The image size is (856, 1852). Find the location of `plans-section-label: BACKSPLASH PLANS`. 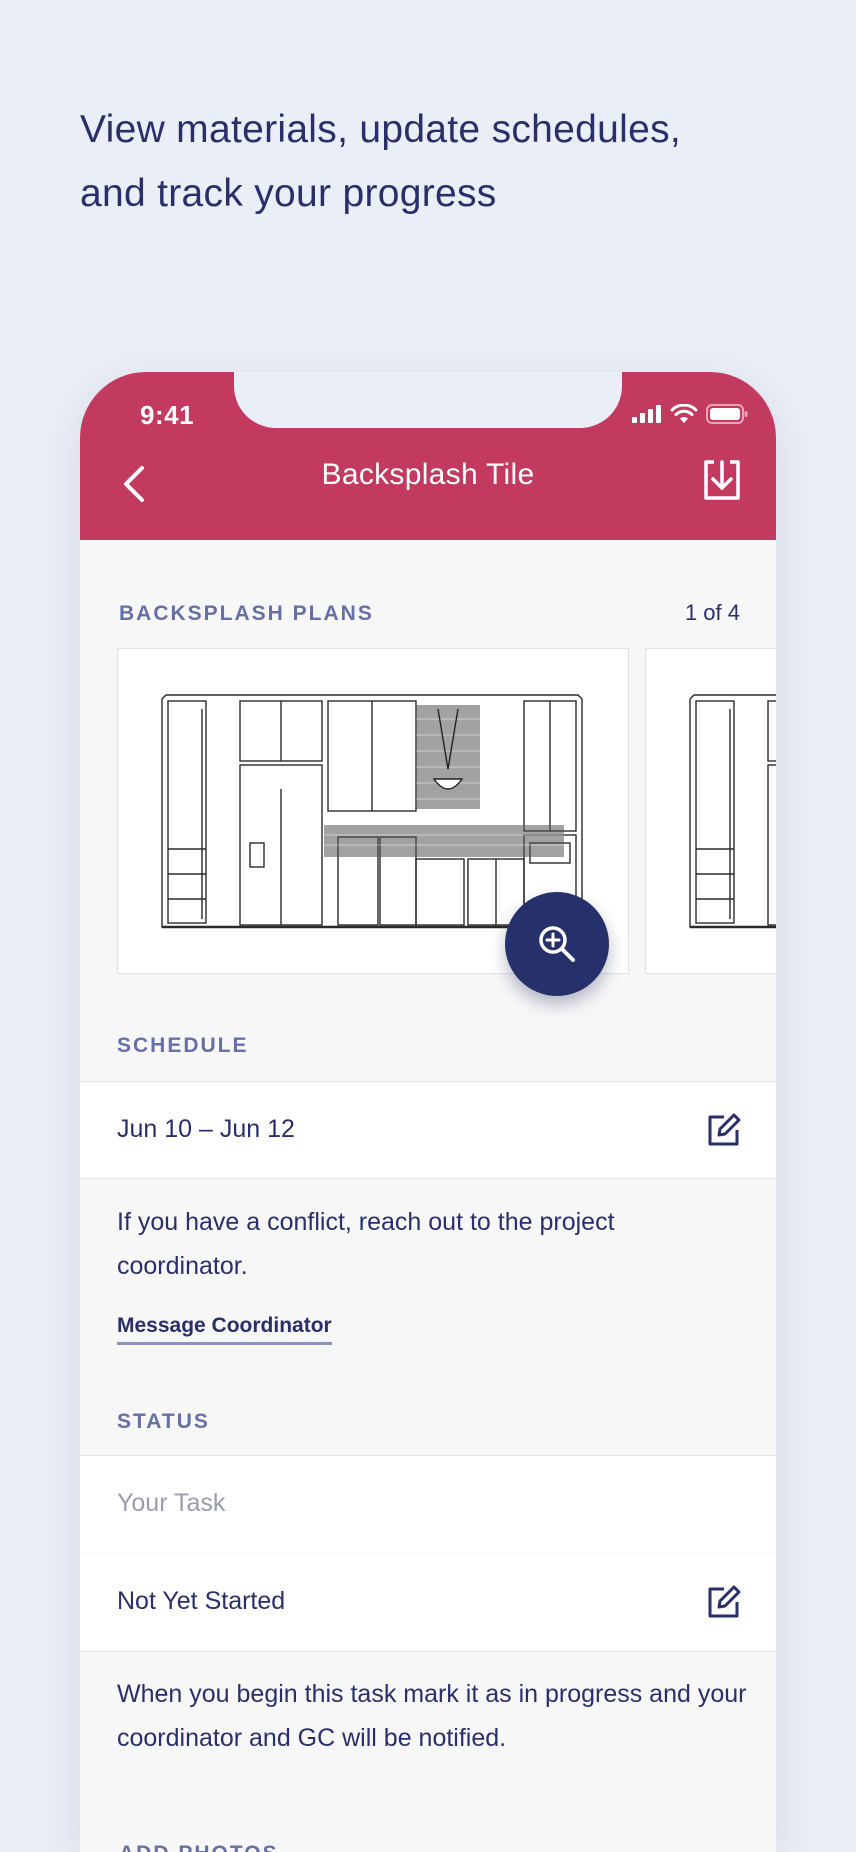

plans-section-label: BACKSPLASH PLANS is located at coordinates (246, 613).